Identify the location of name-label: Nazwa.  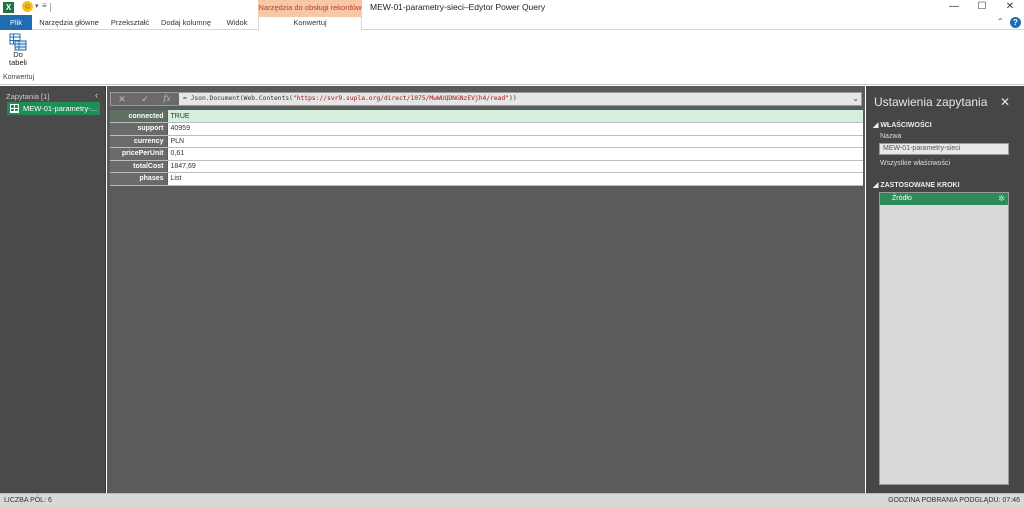
(891, 136).